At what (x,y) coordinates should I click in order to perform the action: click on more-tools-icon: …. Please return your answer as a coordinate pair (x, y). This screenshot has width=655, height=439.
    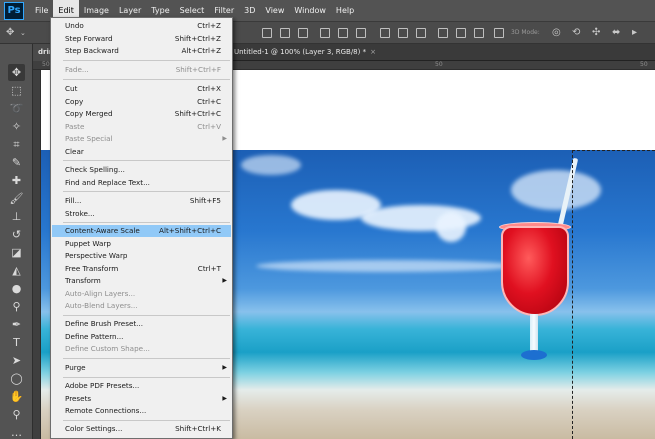
    Looking at the image, I should click on (16, 431).